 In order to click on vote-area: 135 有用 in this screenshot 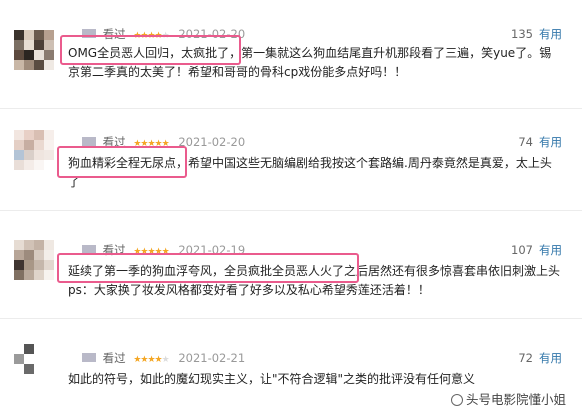, I will do `click(536, 34)`.